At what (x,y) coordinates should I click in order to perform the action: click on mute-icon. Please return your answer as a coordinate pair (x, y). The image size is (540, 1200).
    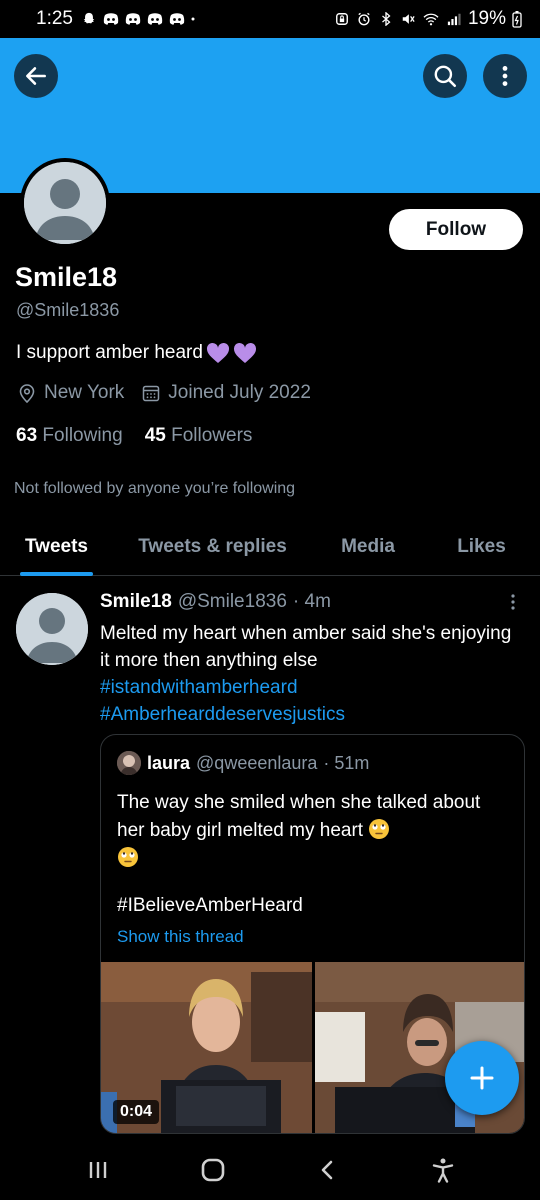
    Looking at the image, I should click on (408, 19).